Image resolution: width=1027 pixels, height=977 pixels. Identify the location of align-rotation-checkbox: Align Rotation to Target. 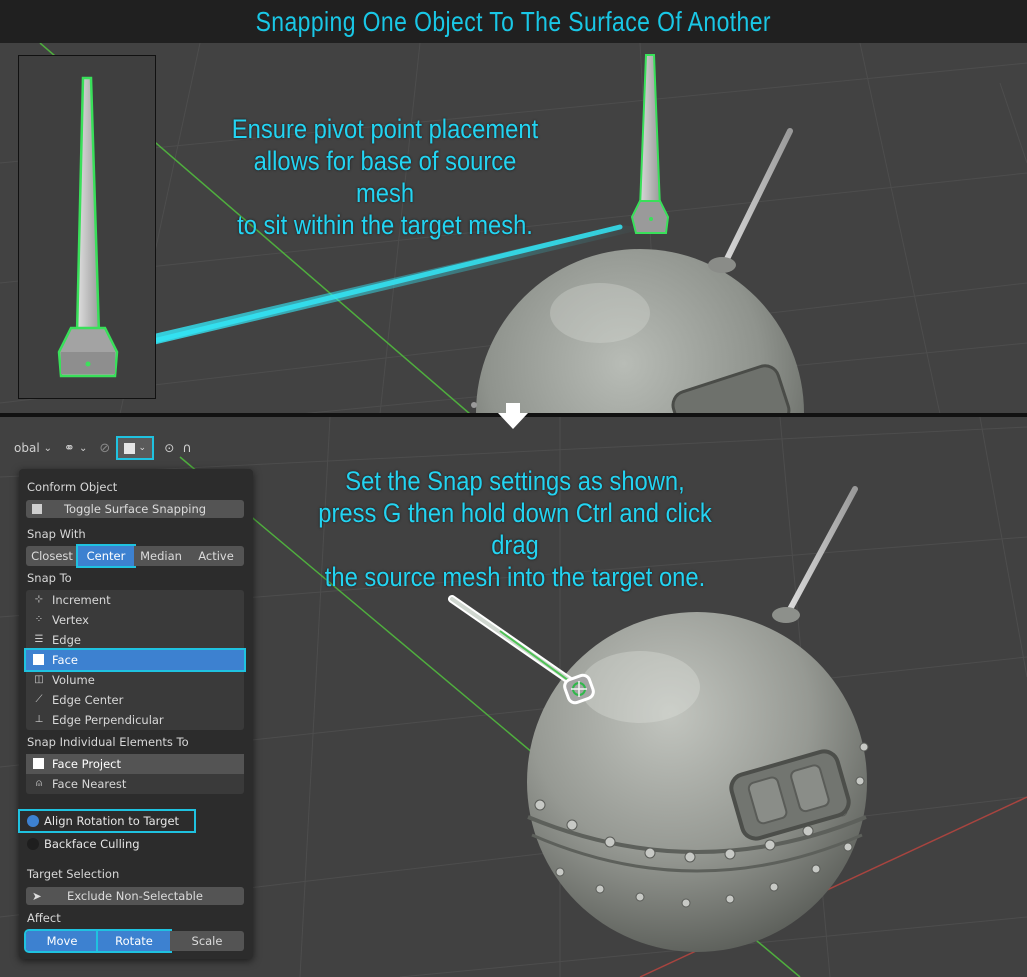
(107, 821).